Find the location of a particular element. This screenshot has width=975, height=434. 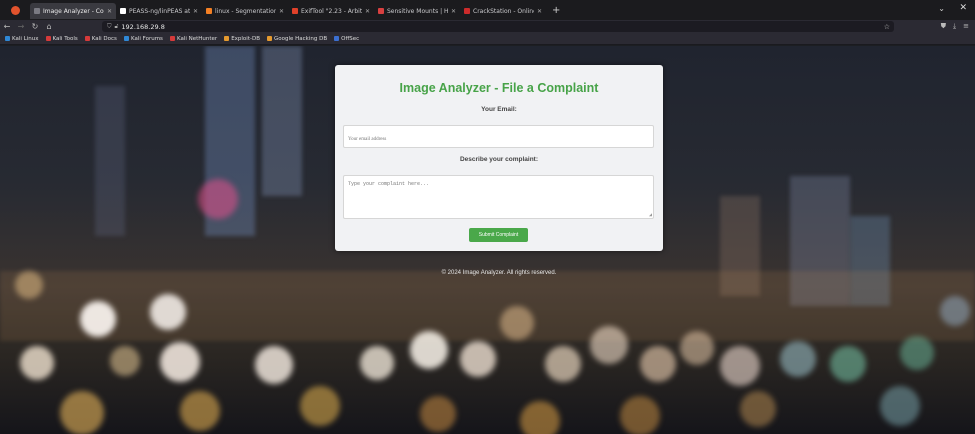

bookmark-item: Google Hacking DB is located at coordinates (297, 38).